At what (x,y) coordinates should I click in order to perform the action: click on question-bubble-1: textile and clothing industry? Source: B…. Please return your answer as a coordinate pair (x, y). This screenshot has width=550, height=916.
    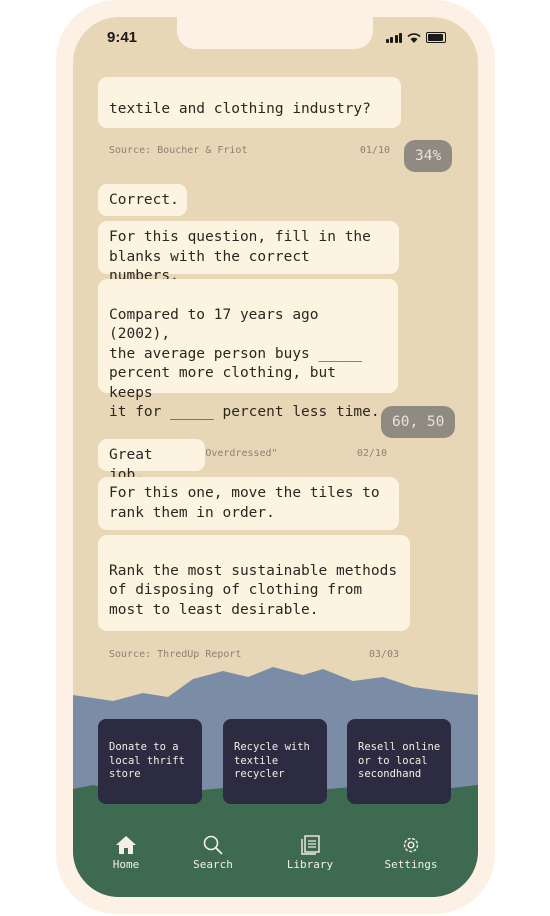
    Looking at the image, I should click on (249, 116).